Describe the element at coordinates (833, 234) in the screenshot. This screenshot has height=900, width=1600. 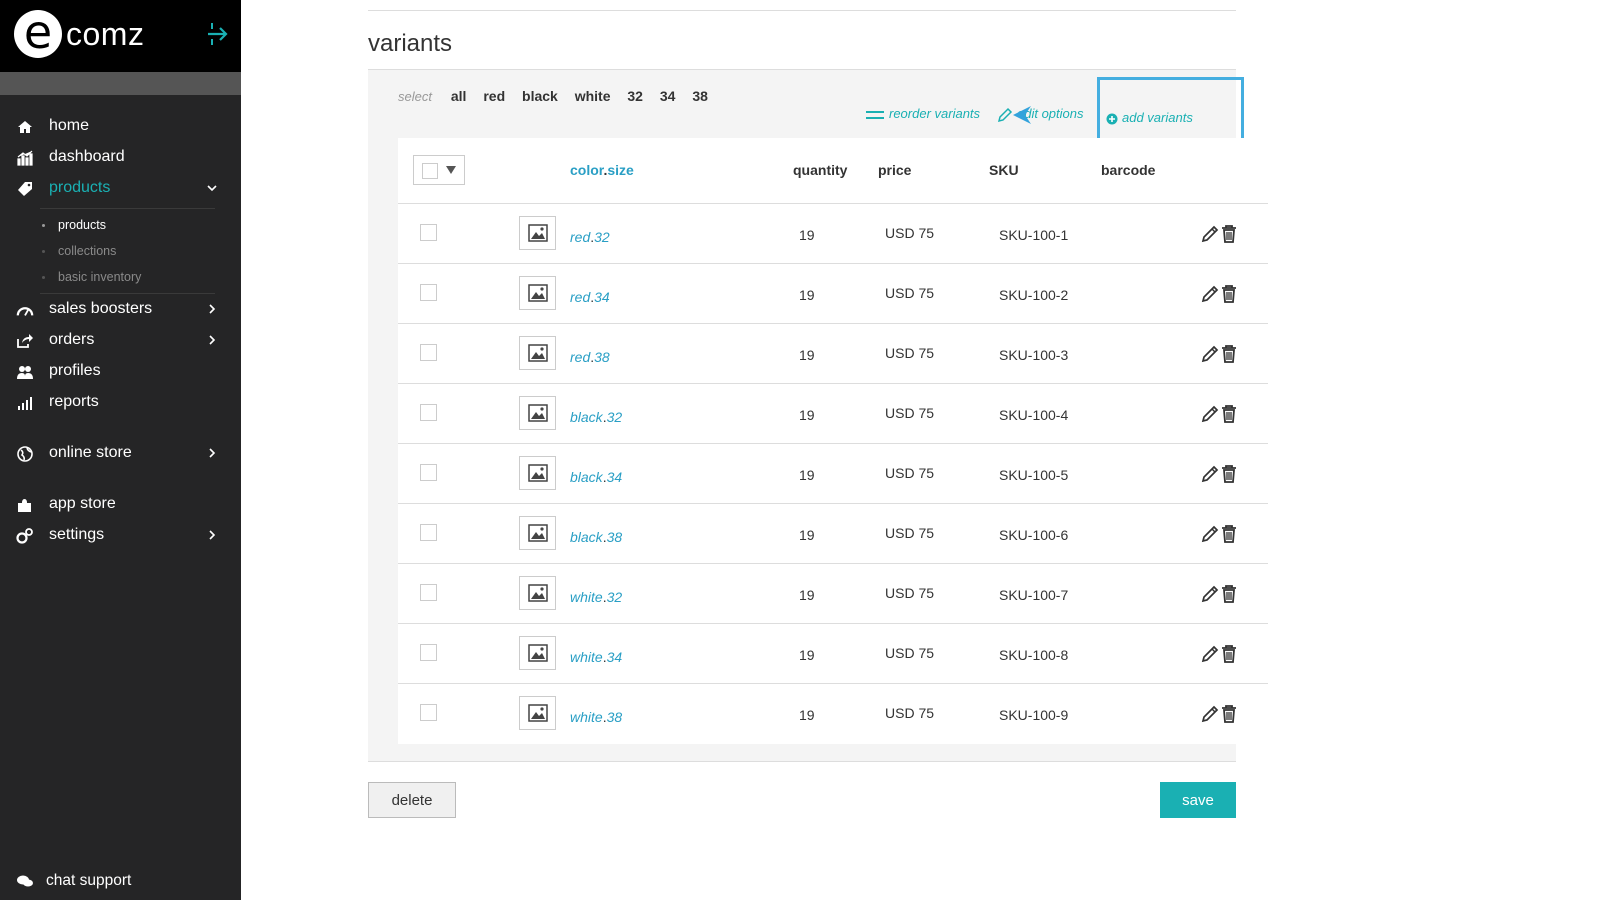
I see `table-row: red.32 19 USD 75 SKU-100-1` at that location.